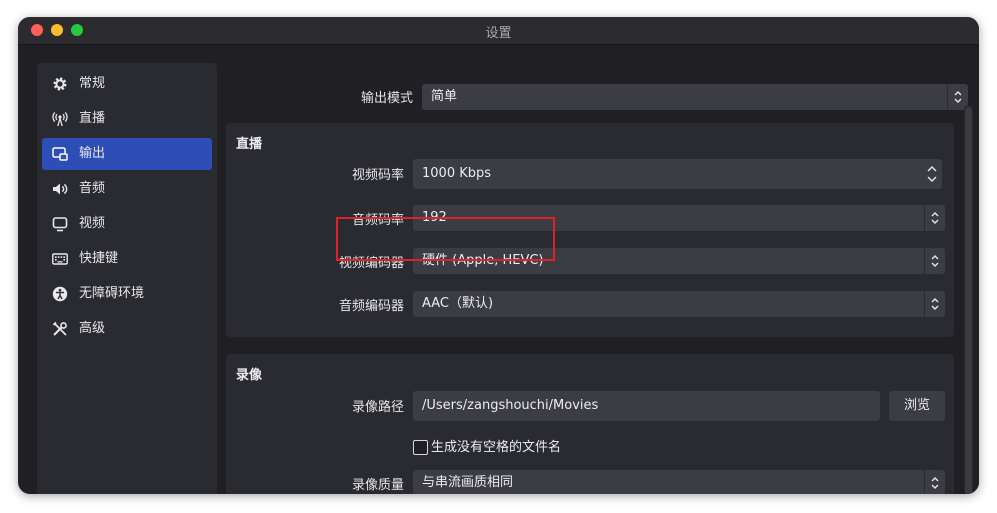  What do you see at coordinates (677, 174) in the screenshot?
I see `video-bitrate-spinbox: 1000 Kbps` at bounding box center [677, 174].